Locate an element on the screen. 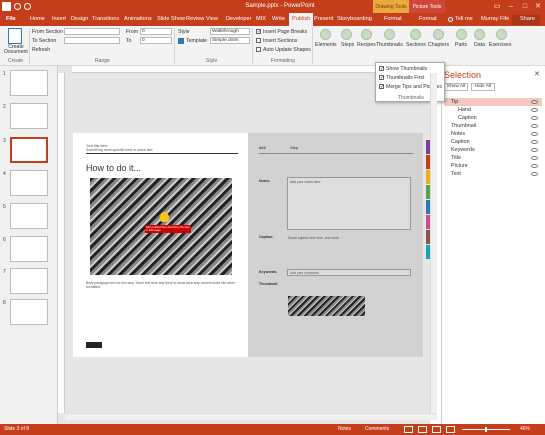 This screenshot has width=545, height=435. thumbnail-picture is located at coordinates (326, 306).